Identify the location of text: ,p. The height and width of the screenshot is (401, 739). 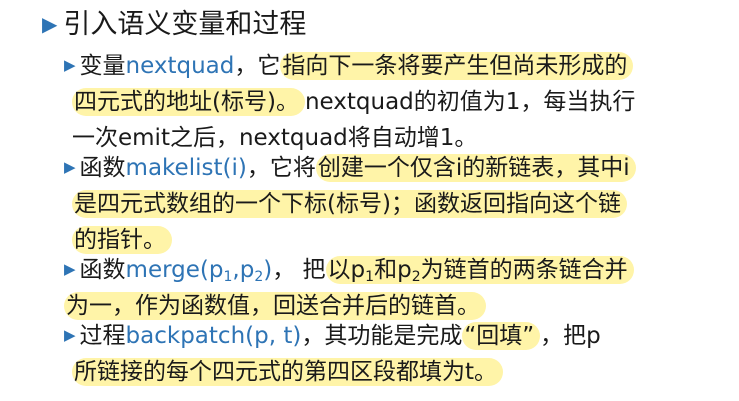
(243, 270).